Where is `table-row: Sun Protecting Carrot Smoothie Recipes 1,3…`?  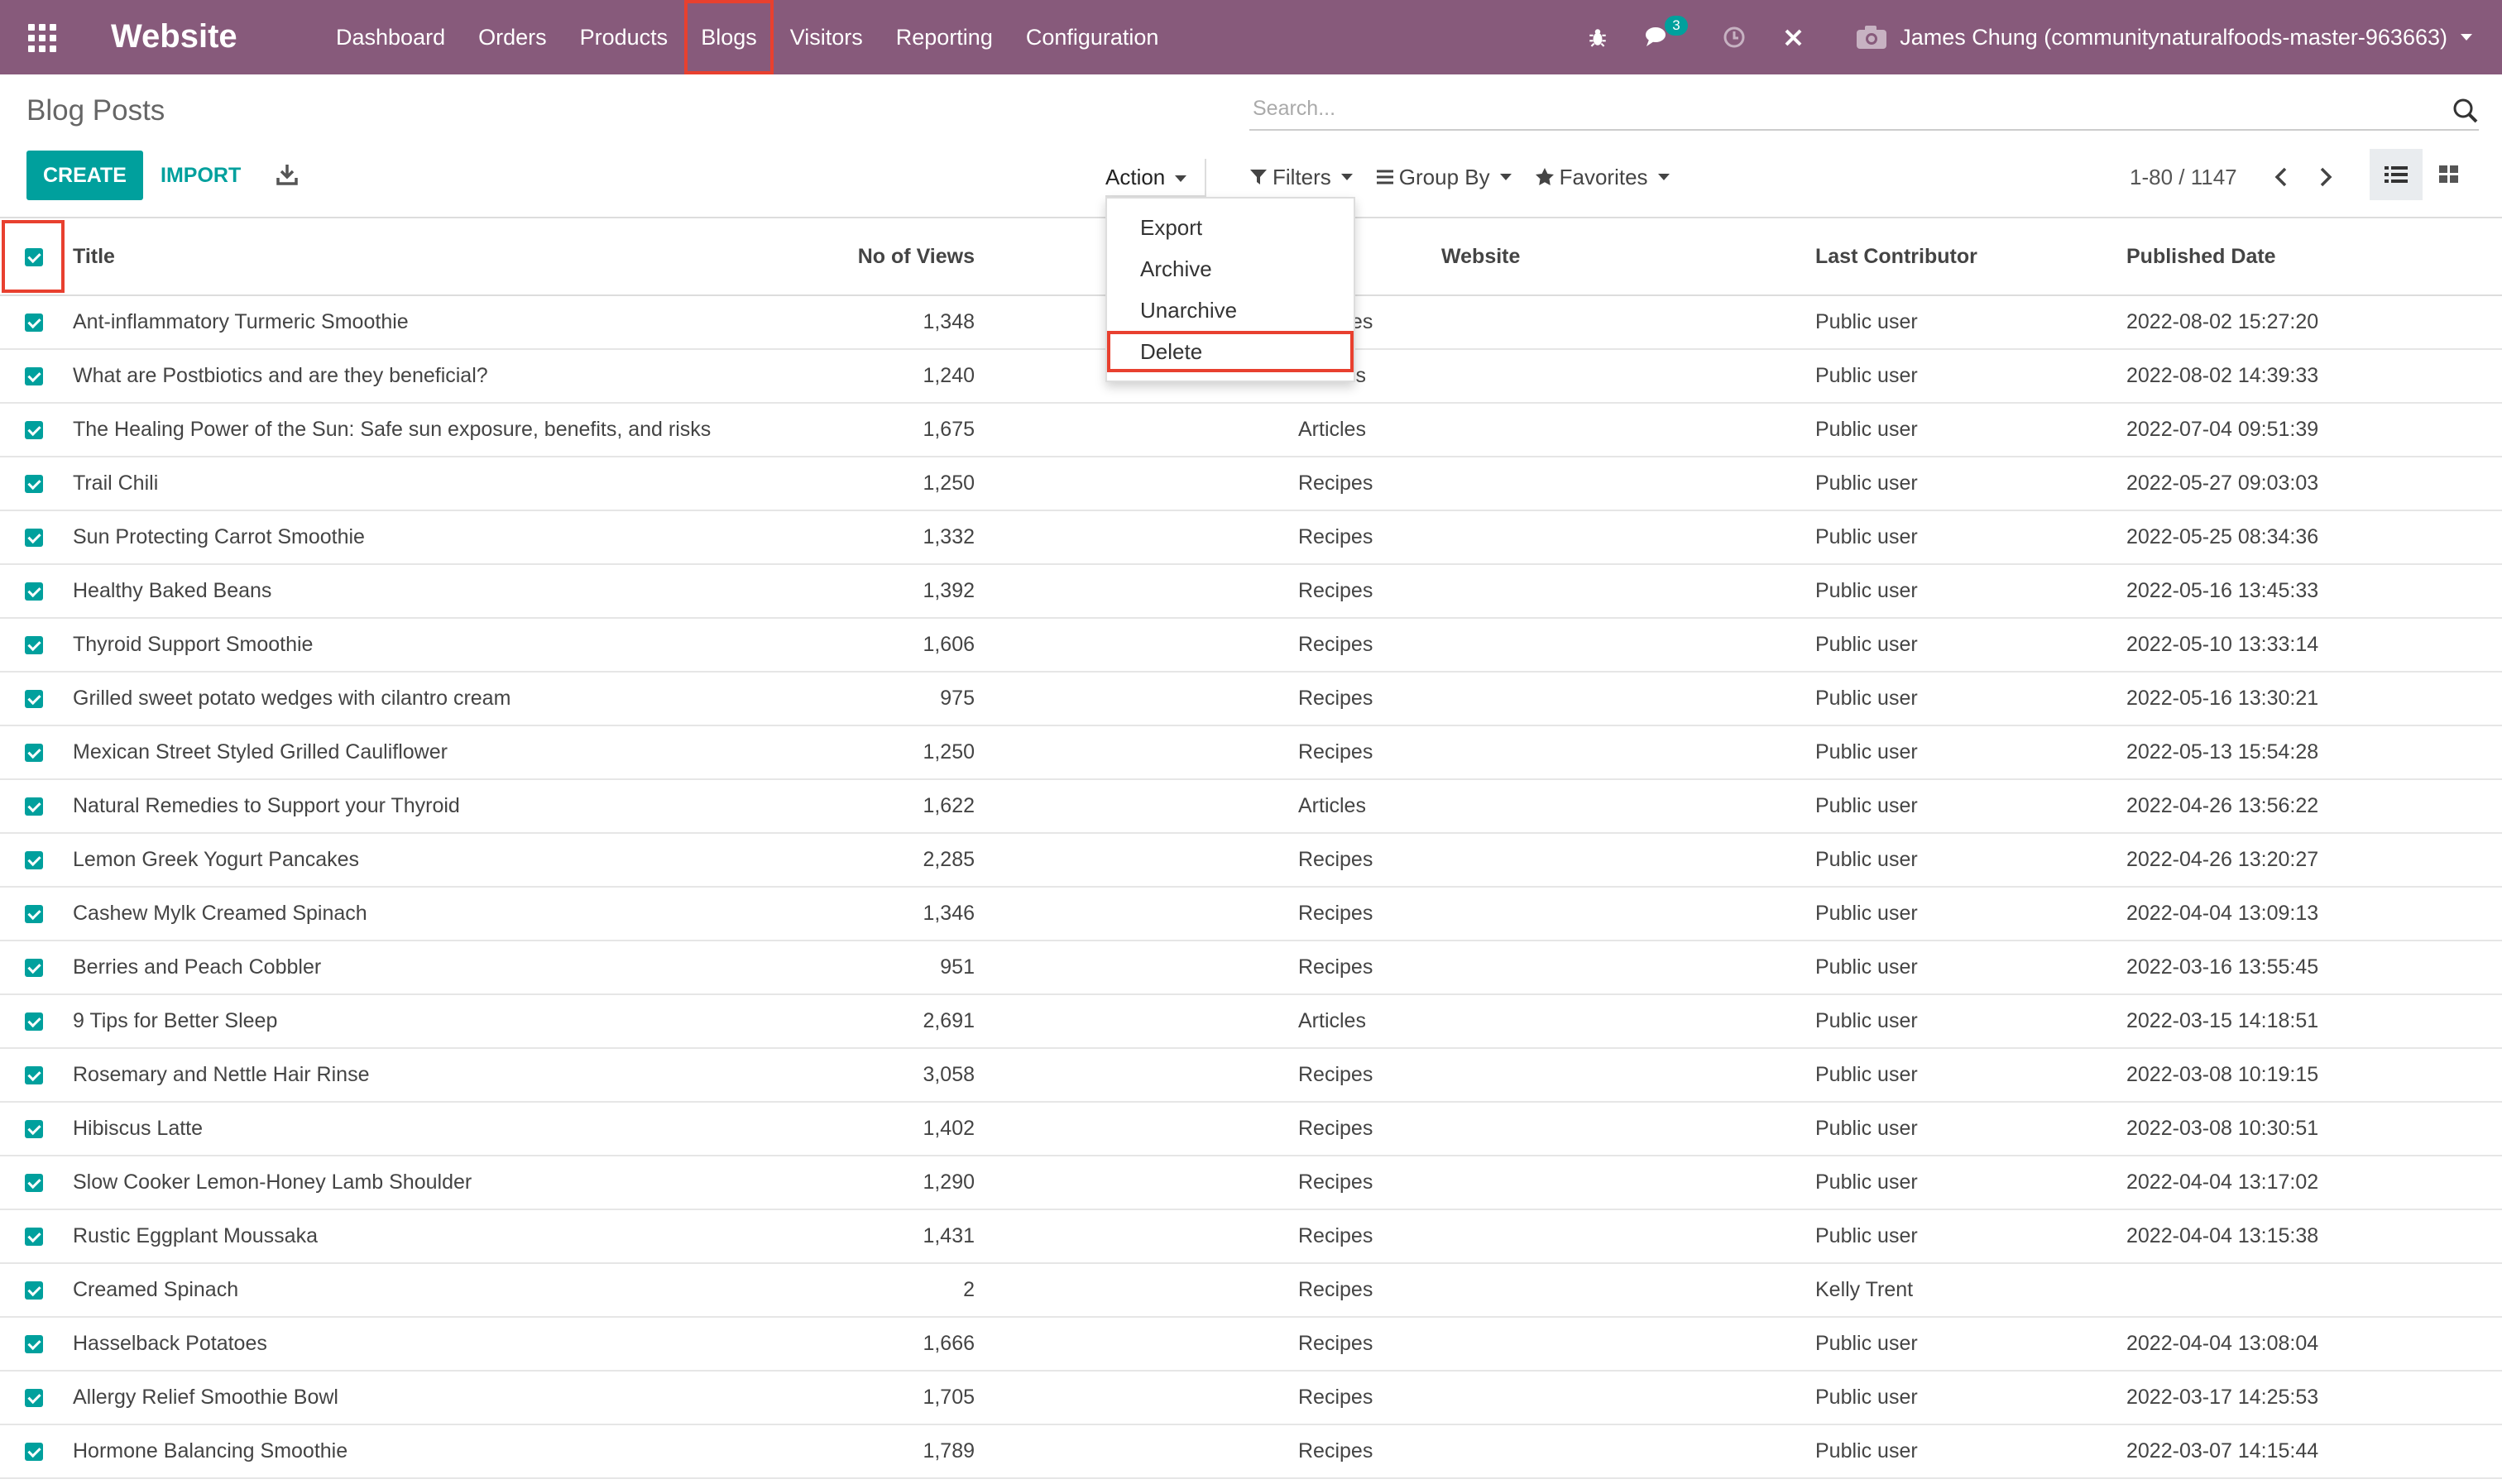 table-row: Sun Protecting Carrot Smoothie Recipes 1,3… is located at coordinates (1251, 538).